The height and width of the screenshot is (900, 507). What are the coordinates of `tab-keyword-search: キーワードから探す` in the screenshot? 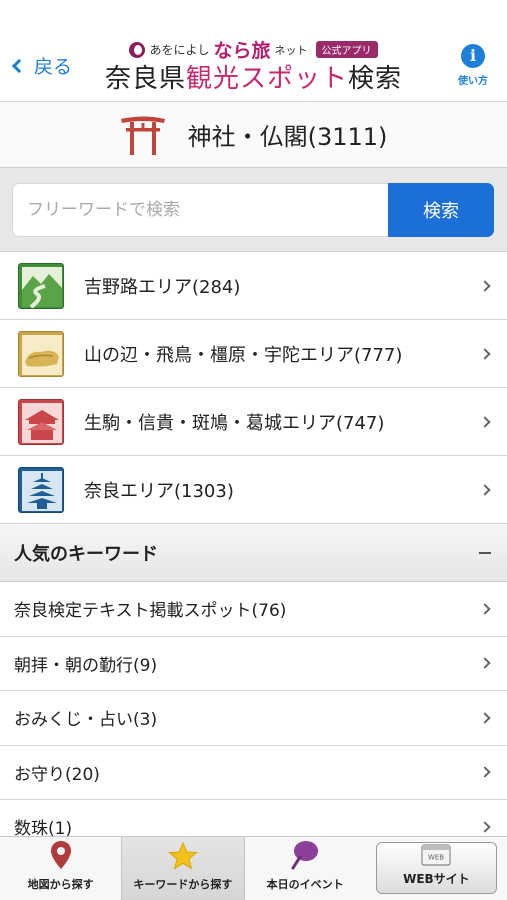 It's located at (183, 868).